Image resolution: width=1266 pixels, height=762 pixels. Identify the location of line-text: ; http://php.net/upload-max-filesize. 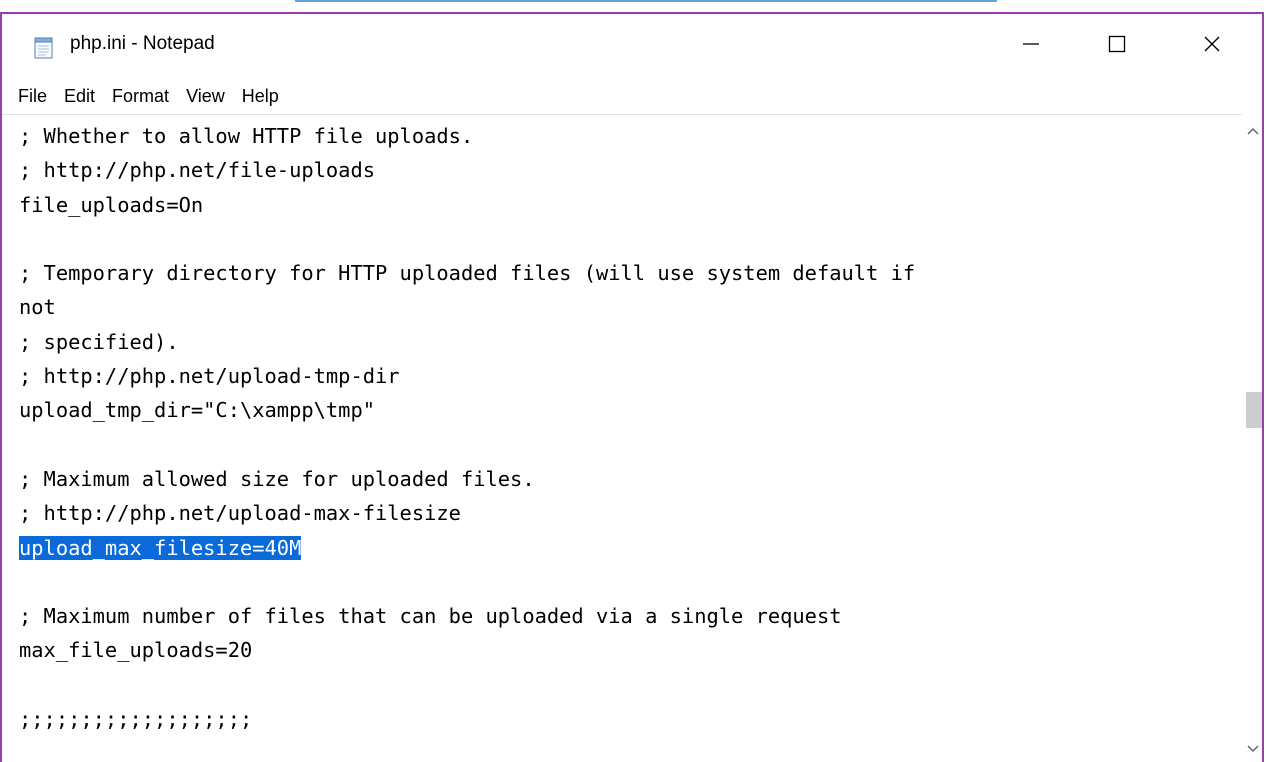
(240, 513).